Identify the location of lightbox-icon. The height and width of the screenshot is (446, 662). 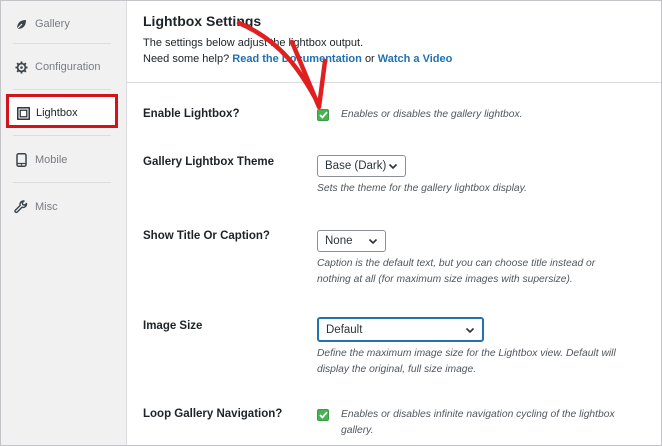
(23, 113).